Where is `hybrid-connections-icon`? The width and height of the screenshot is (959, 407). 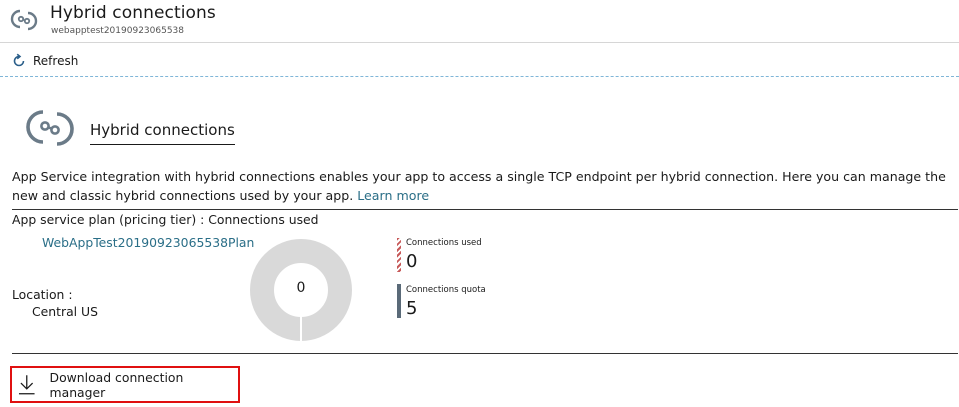 hybrid-connections-icon is located at coordinates (24, 20).